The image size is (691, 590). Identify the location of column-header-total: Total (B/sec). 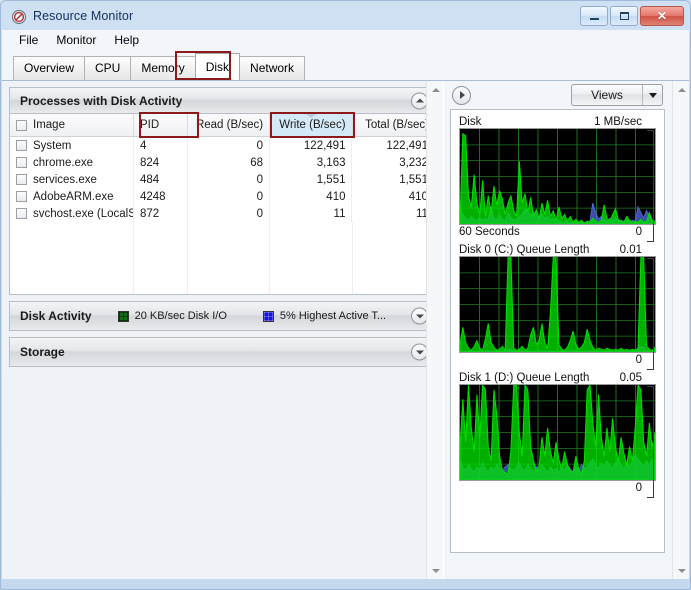
(394, 125).